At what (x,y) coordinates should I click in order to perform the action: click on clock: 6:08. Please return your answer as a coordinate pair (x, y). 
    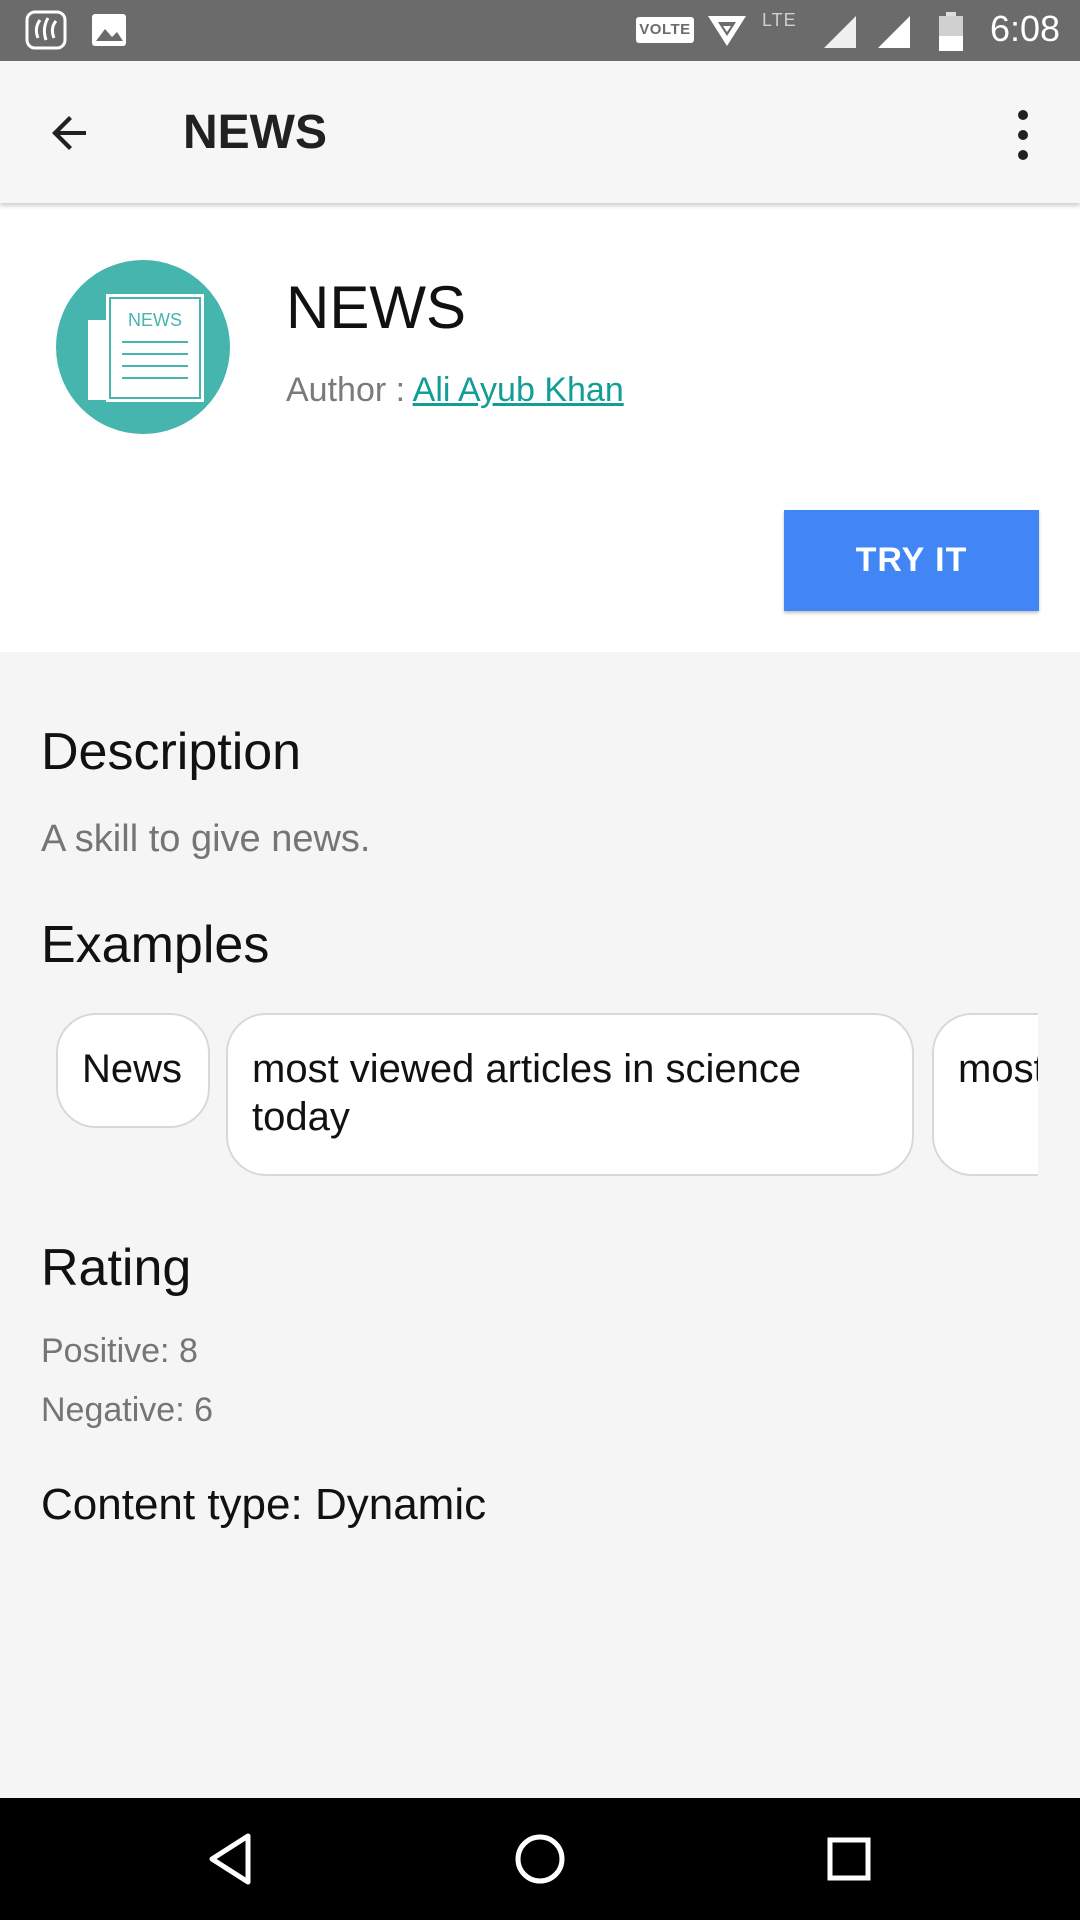
    Looking at the image, I should click on (1025, 28).